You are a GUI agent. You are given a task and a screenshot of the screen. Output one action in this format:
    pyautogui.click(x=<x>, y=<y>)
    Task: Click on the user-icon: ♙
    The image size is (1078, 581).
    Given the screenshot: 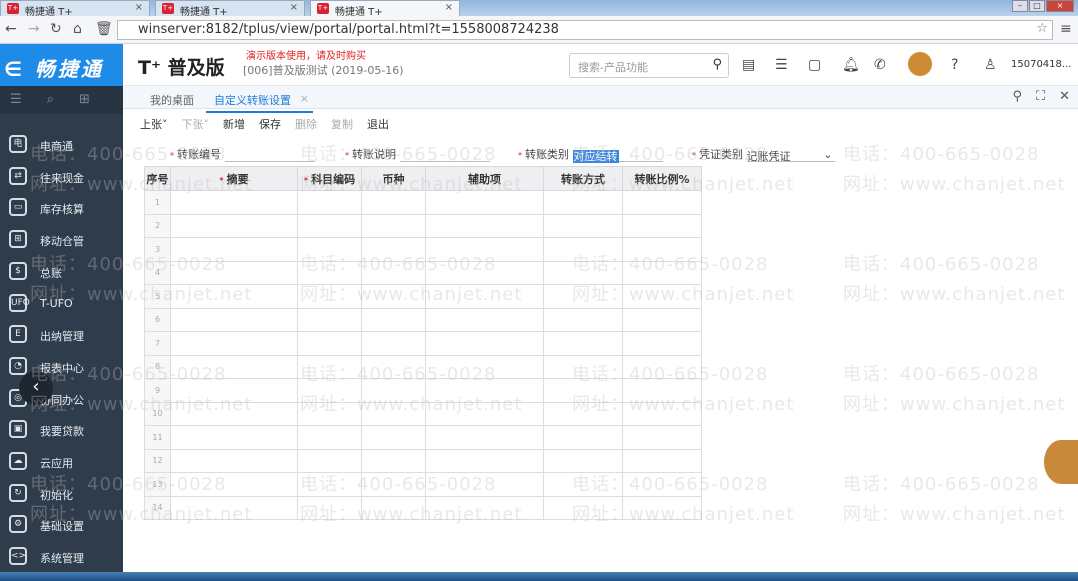 What is the action you would take?
    pyautogui.click(x=990, y=65)
    